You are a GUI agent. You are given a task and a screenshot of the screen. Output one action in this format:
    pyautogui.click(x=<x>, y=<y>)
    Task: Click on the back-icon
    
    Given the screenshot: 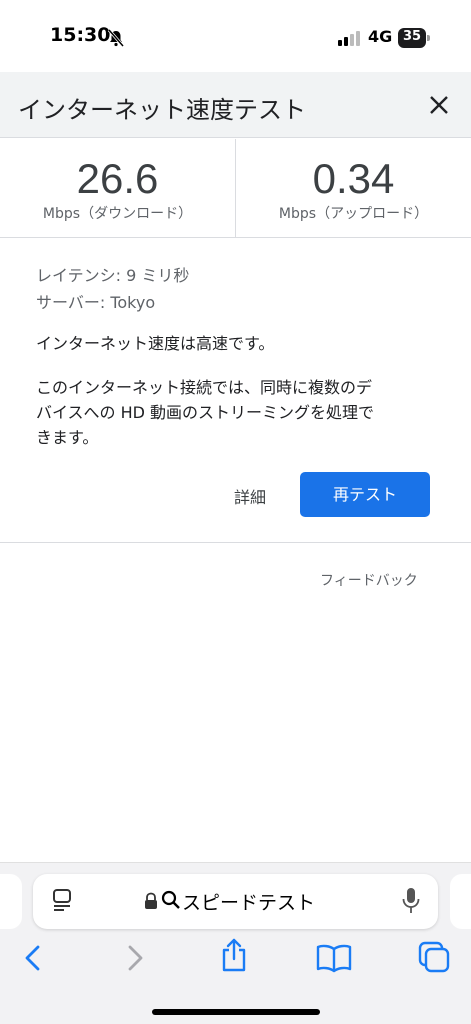 What is the action you would take?
    pyautogui.click(x=33, y=958)
    